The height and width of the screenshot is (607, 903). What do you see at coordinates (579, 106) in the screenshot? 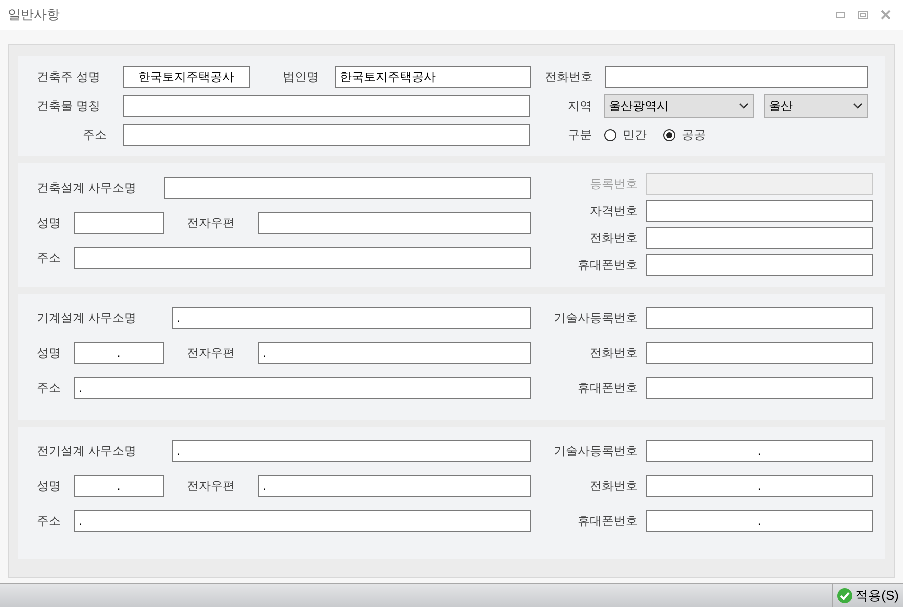
I see `field-label: 지역` at bounding box center [579, 106].